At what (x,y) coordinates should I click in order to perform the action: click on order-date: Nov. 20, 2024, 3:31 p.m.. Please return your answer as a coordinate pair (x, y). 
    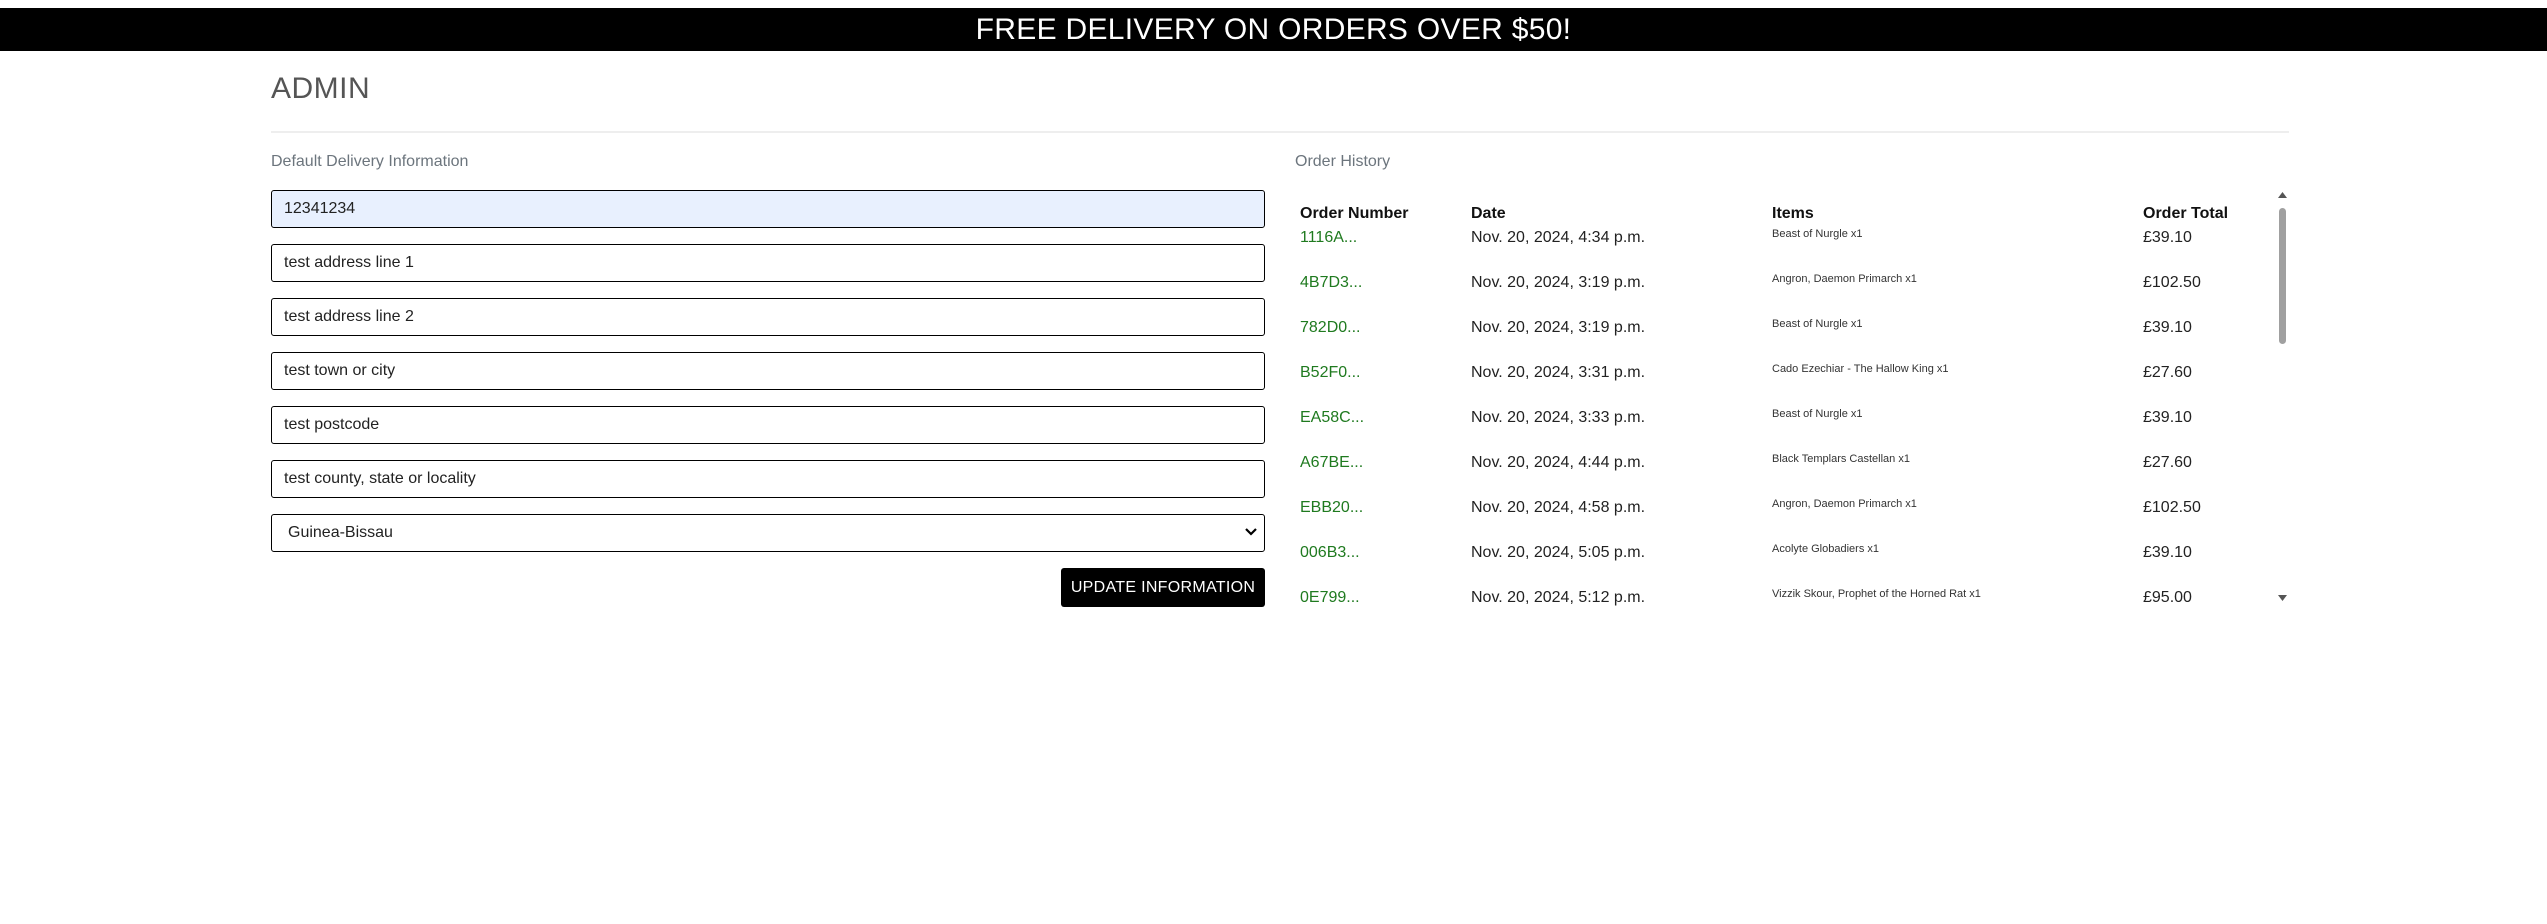
    Looking at the image, I should click on (1558, 372).